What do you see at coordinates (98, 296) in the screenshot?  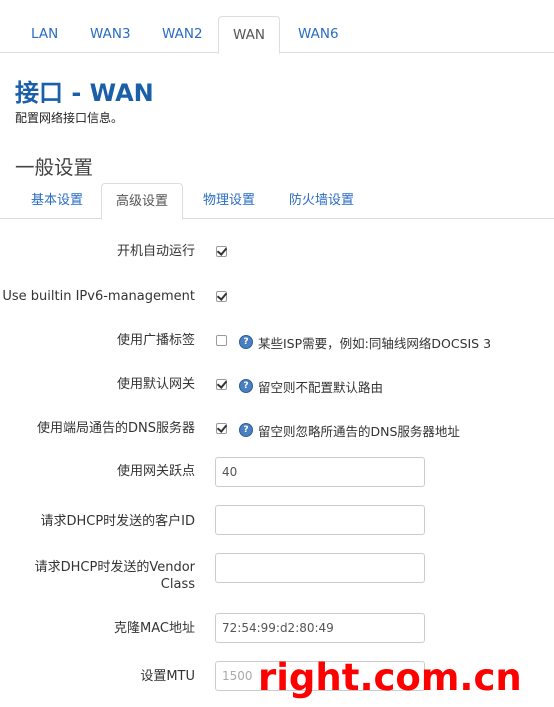 I see `ipv6-label: Use builtin IPv6-management` at bounding box center [98, 296].